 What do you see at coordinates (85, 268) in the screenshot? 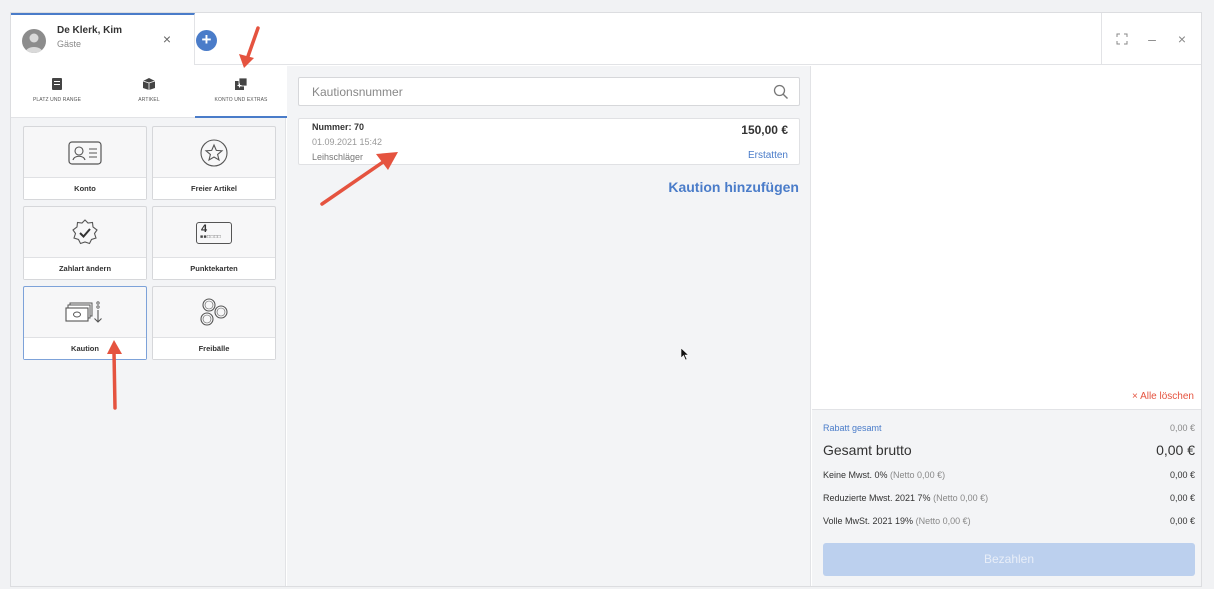
I see `tile-label: Zahlart ändern` at bounding box center [85, 268].